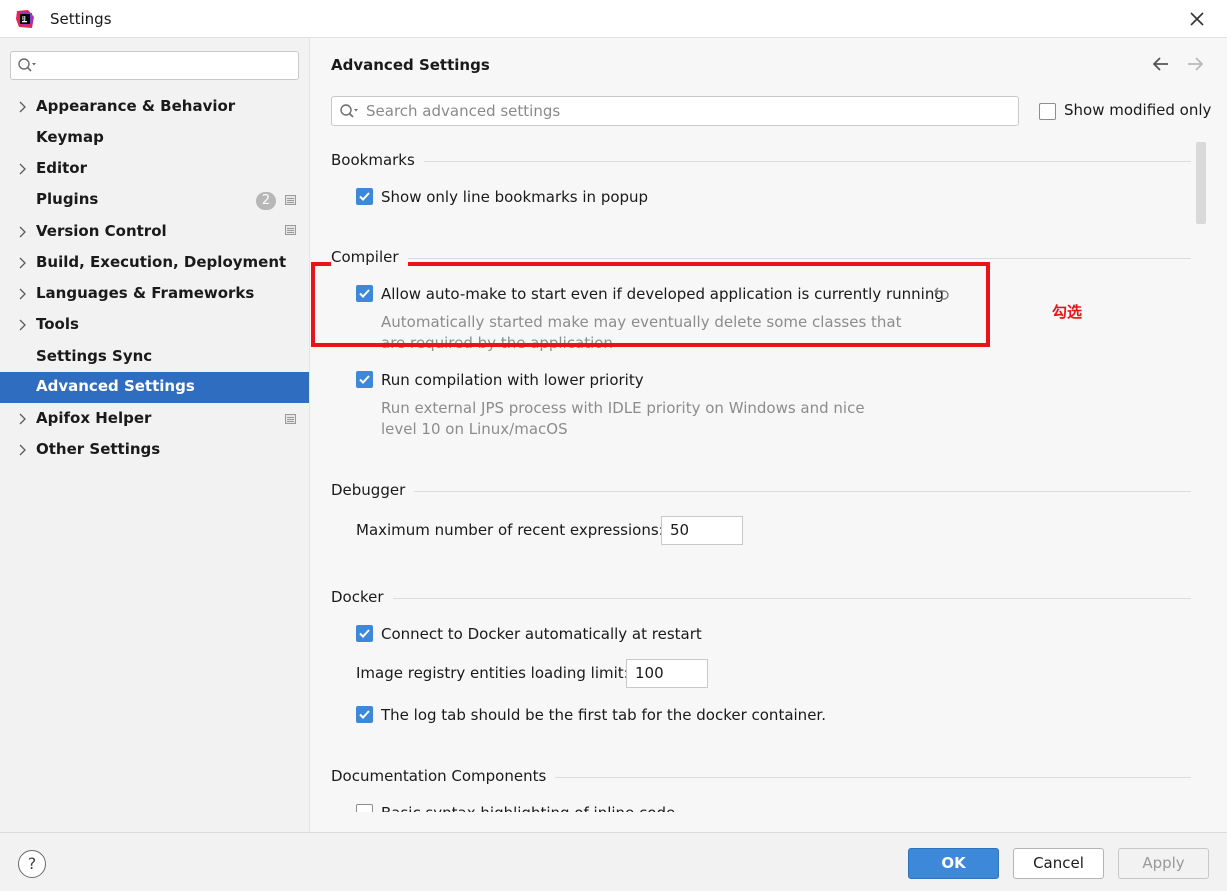 Image resolution: width=1227 pixels, height=891 pixels. I want to click on help-button: ?, so click(32, 864).